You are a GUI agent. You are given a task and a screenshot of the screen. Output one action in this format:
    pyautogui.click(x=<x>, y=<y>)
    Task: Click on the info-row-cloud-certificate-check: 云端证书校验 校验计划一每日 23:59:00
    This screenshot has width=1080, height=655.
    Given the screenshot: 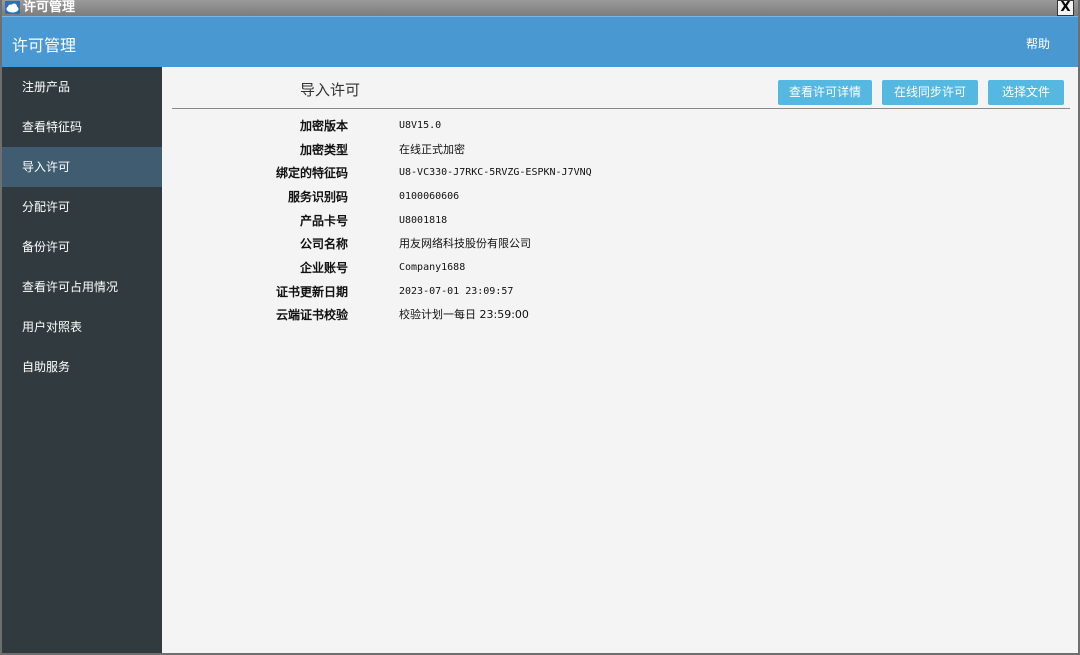 What is the action you would take?
    pyautogui.click(x=620, y=318)
    